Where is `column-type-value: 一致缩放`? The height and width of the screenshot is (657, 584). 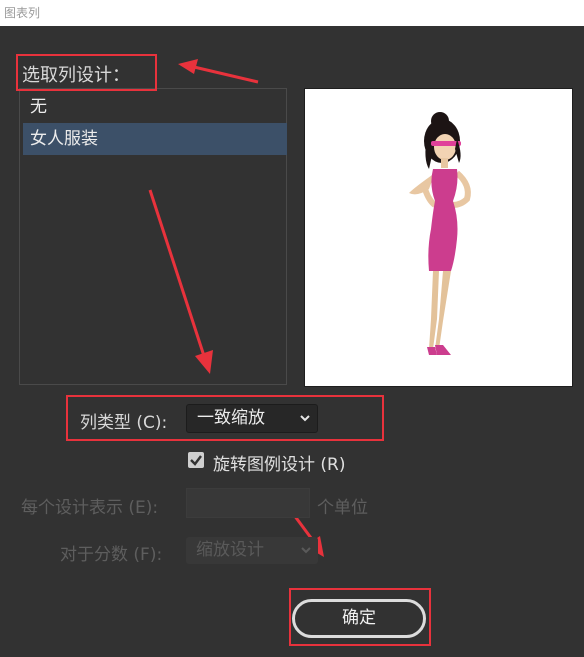 column-type-value: 一致缩放 is located at coordinates (231, 418).